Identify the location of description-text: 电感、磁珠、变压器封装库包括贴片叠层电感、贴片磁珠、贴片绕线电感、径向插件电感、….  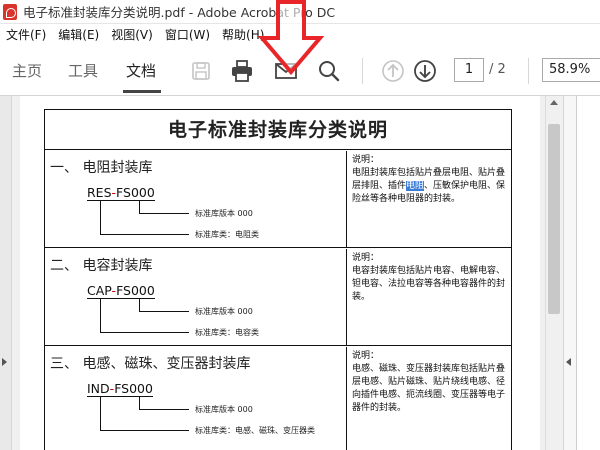
(429, 388).